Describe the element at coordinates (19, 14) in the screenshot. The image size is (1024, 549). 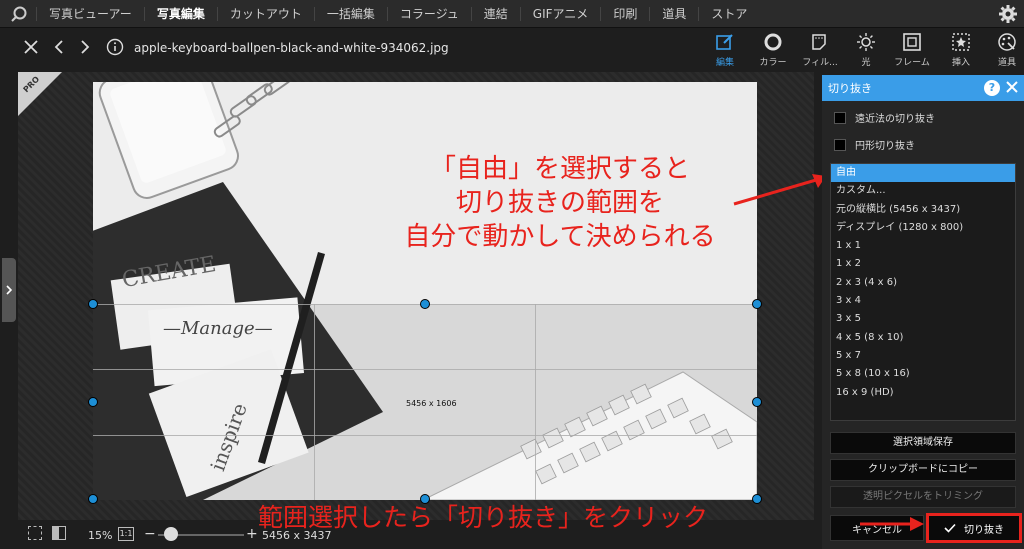
I see `app-logo-icon` at that location.